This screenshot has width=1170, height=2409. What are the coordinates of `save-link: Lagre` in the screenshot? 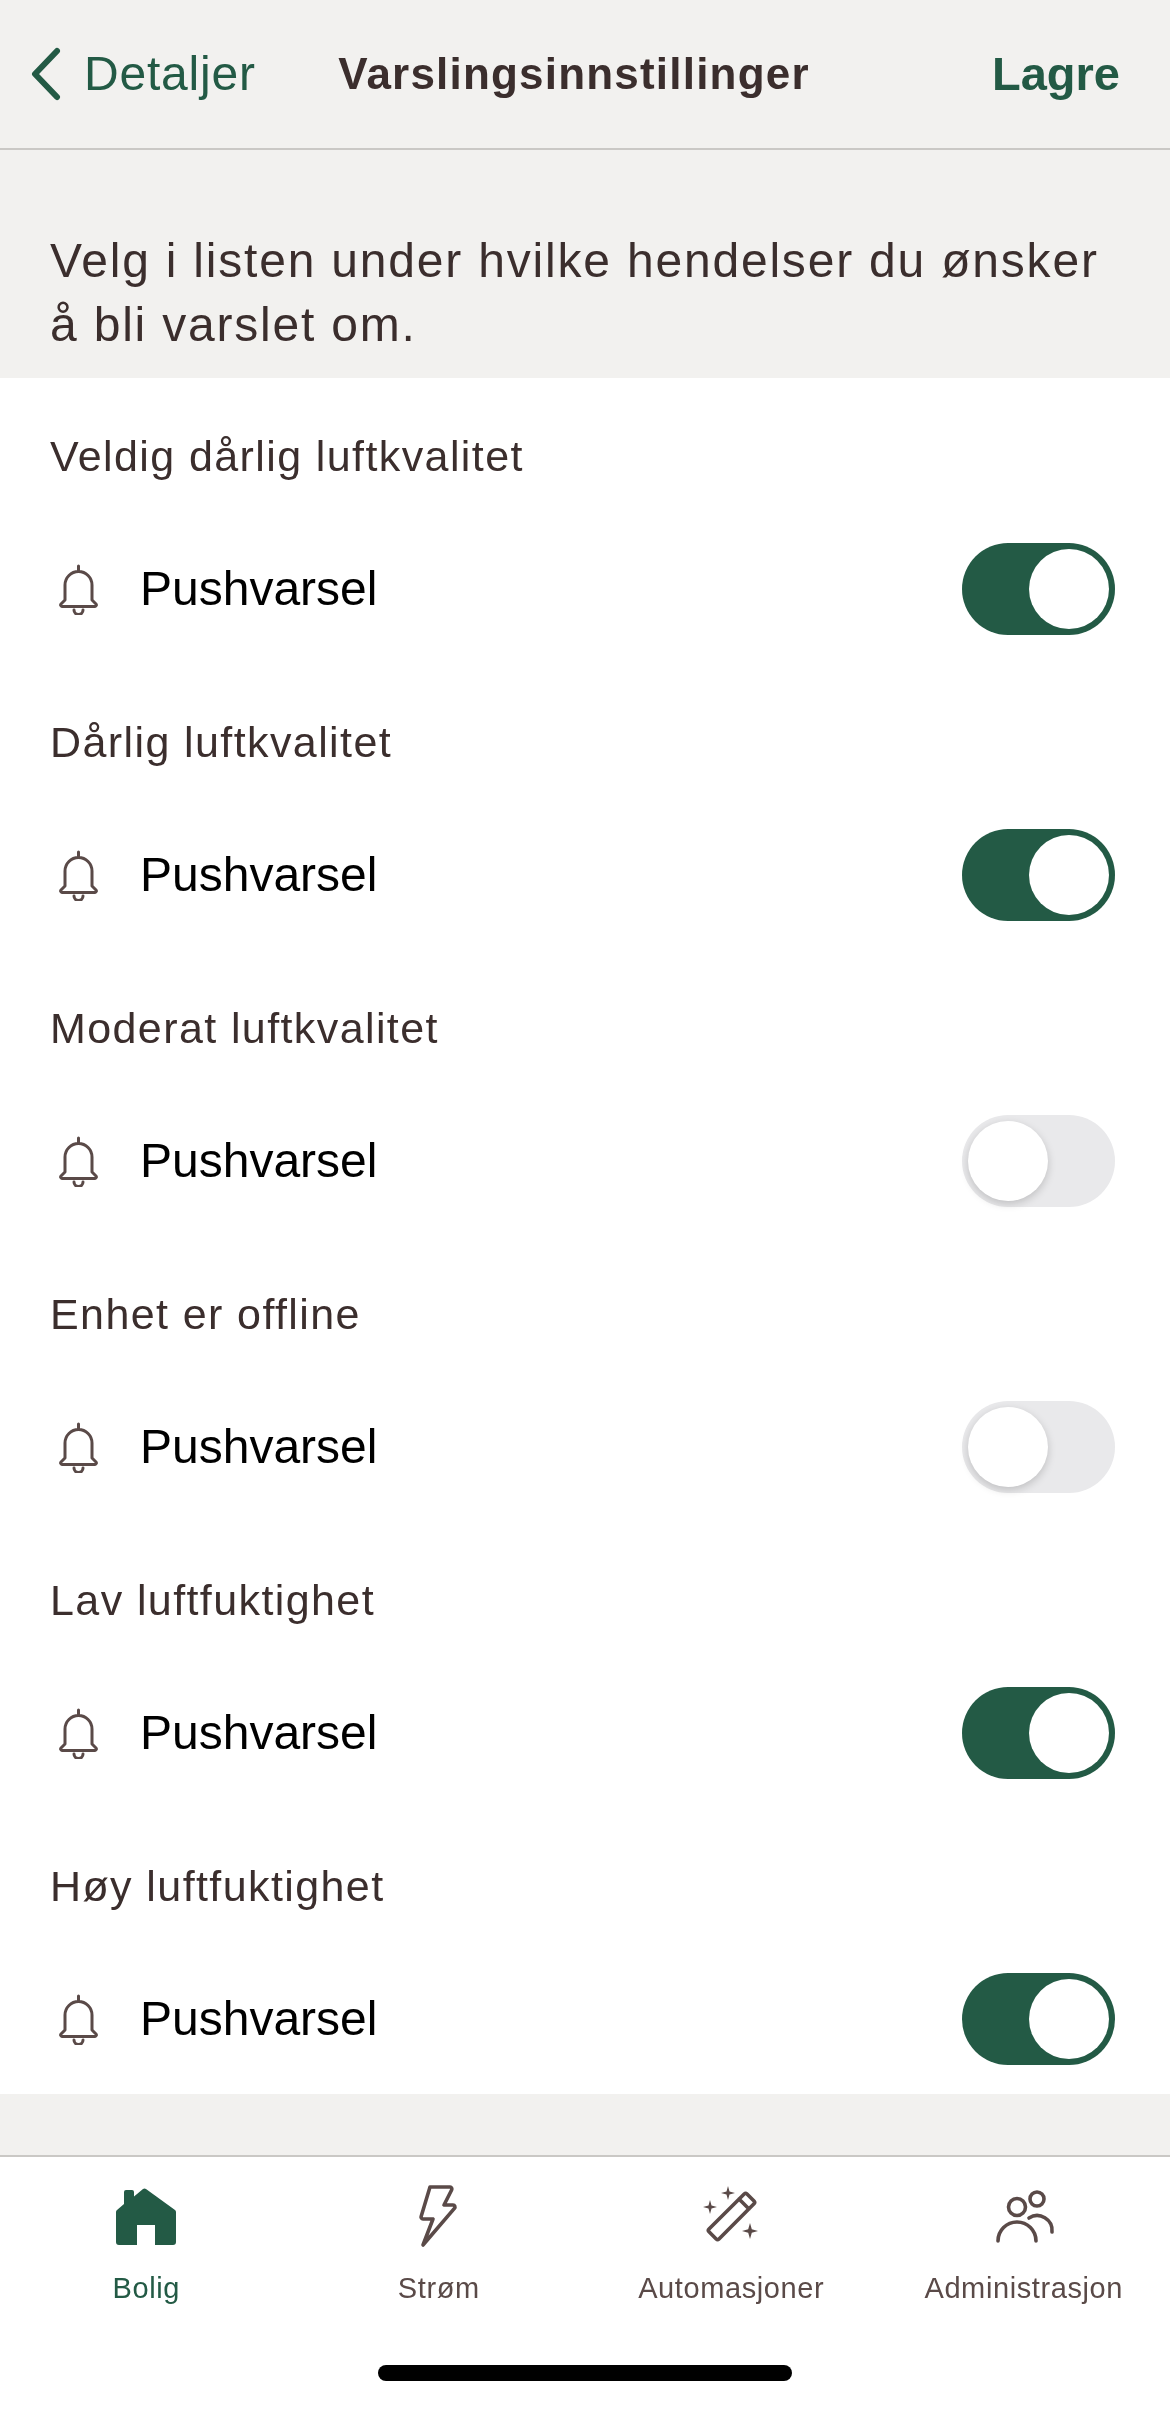 It's located at (1056, 74).